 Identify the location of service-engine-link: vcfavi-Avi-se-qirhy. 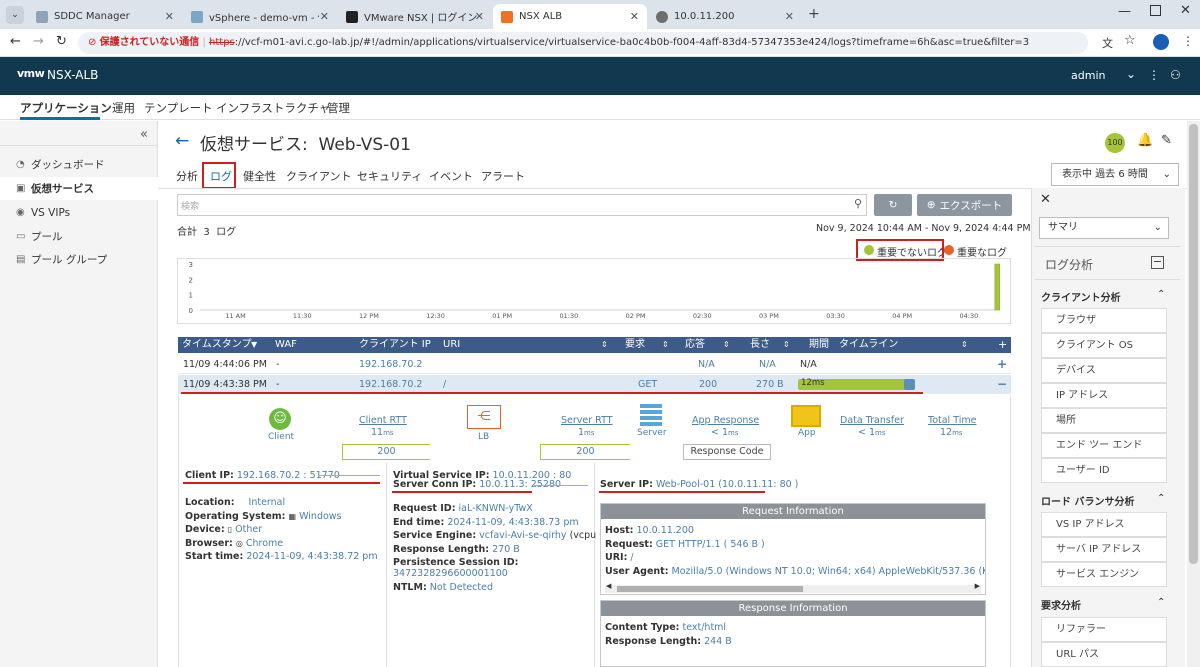
(522, 535).